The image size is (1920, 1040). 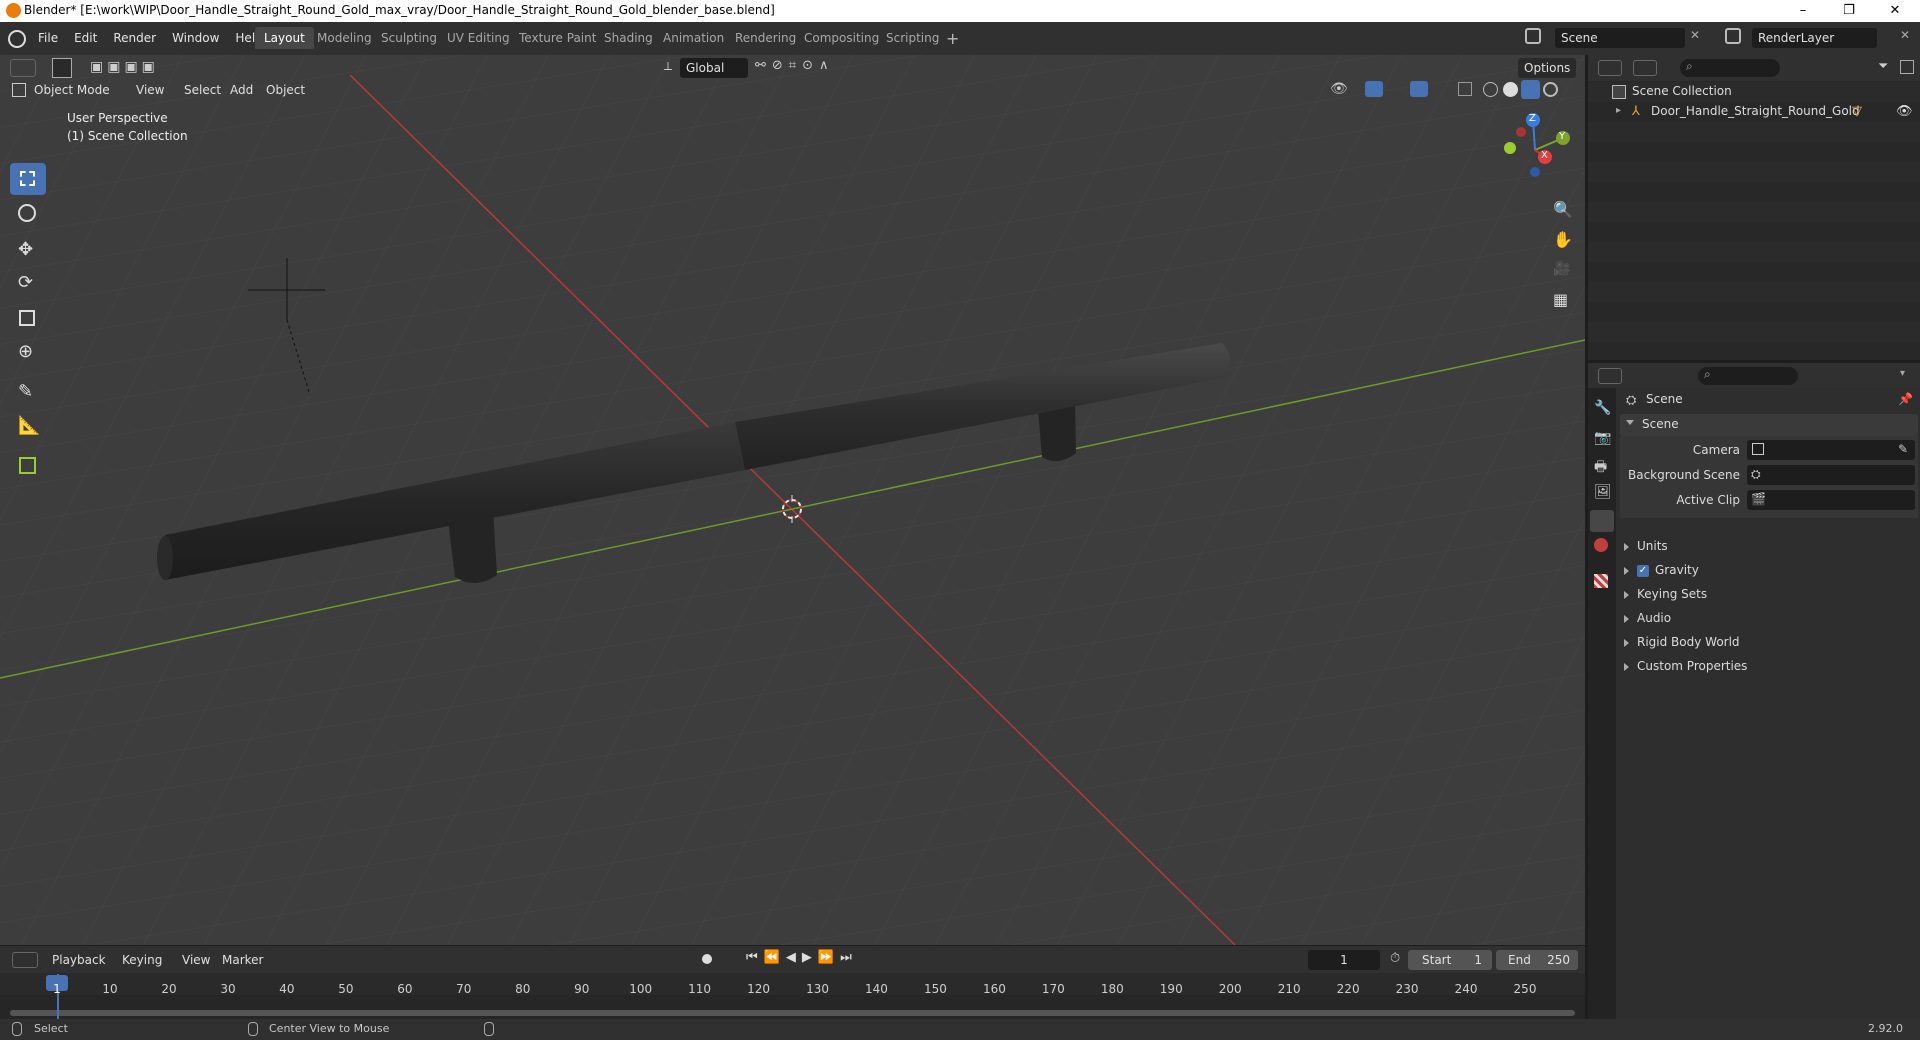 What do you see at coordinates (242, 960) in the screenshot?
I see `timeline-menu-marker: Marker` at bounding box center [242, 960].